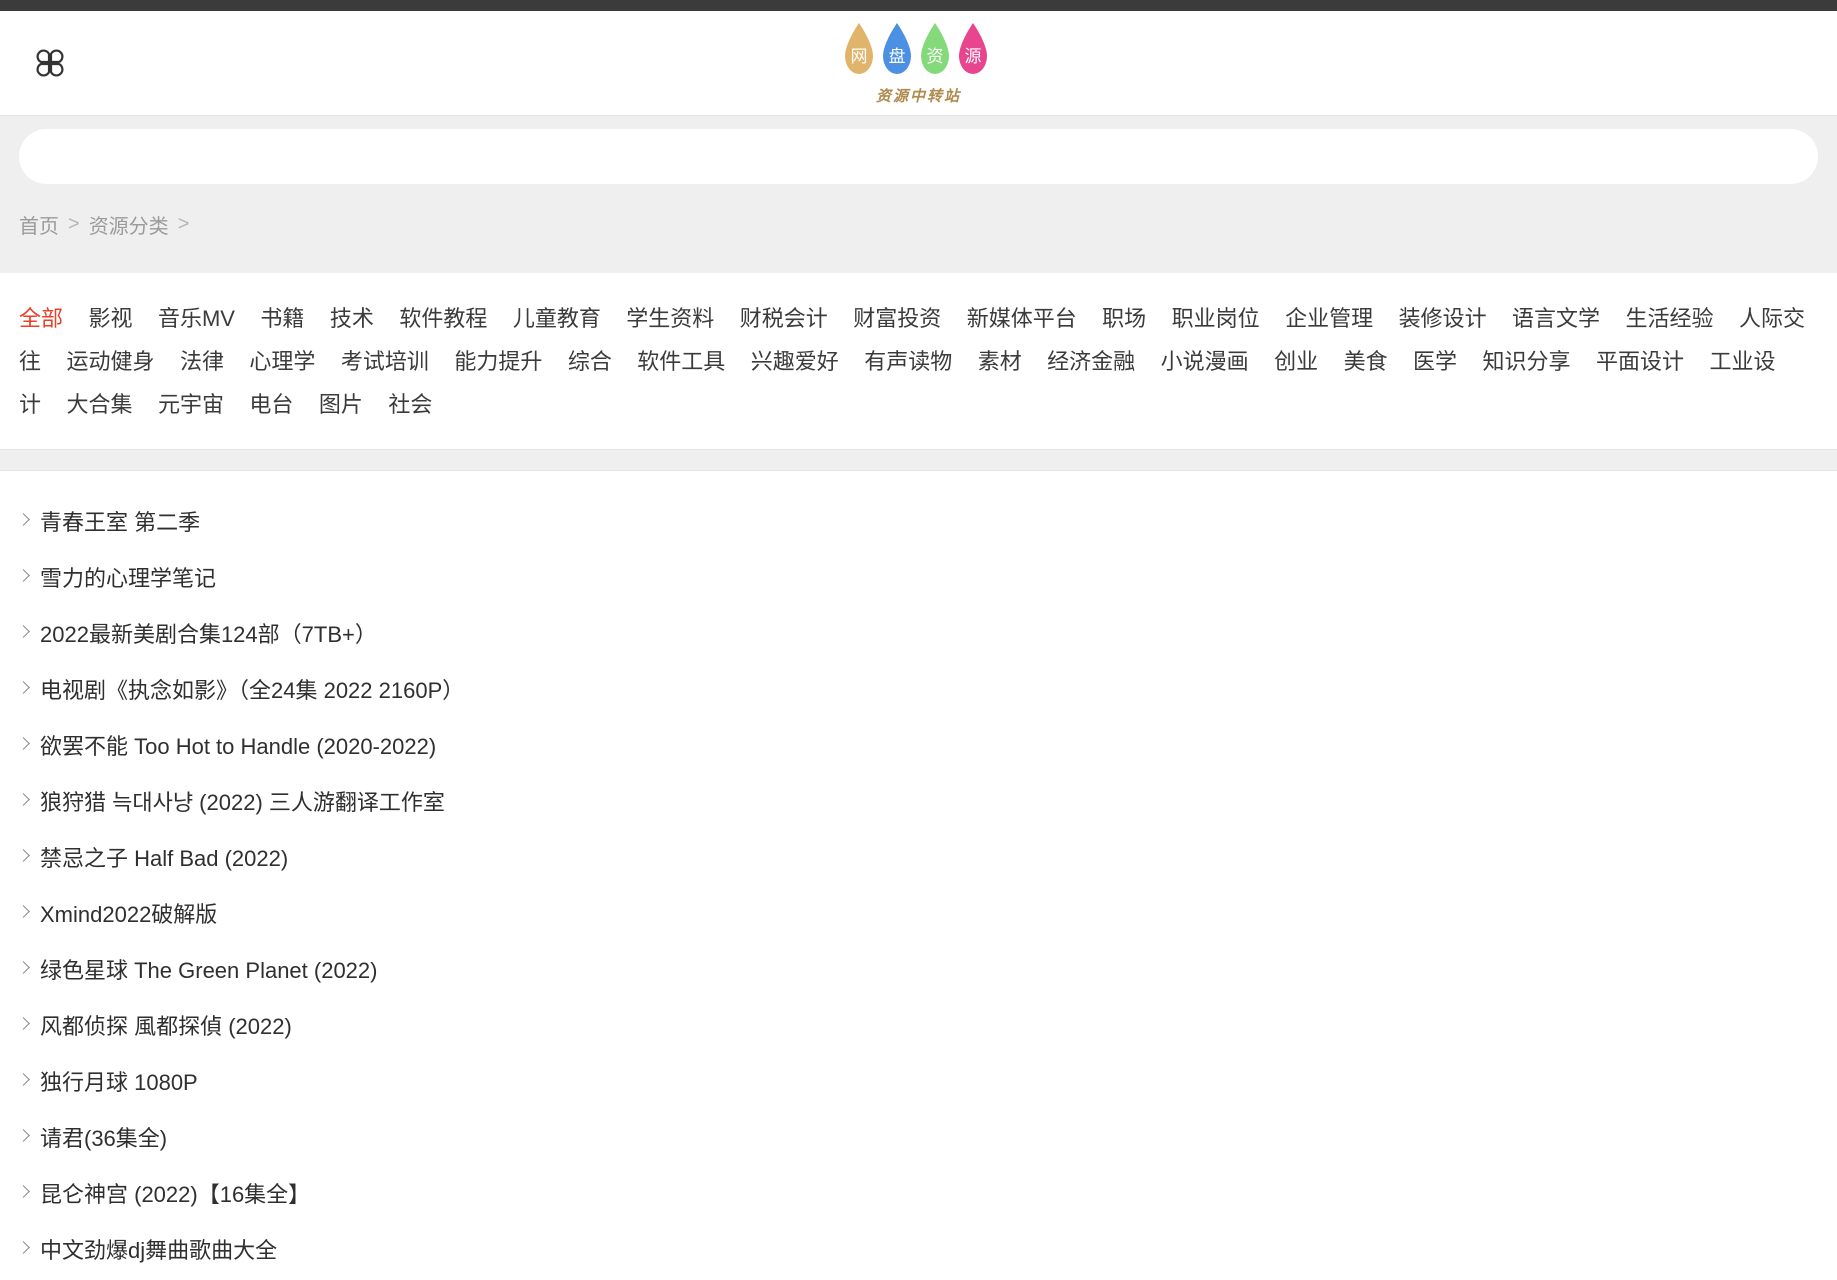 This screenshot has width=1837, height=1280. What do you see at coordinates (128, 578) in the screenshot?
I see `list-item-title: 雪力的心理学笔记` at bounding box center [128, 578].